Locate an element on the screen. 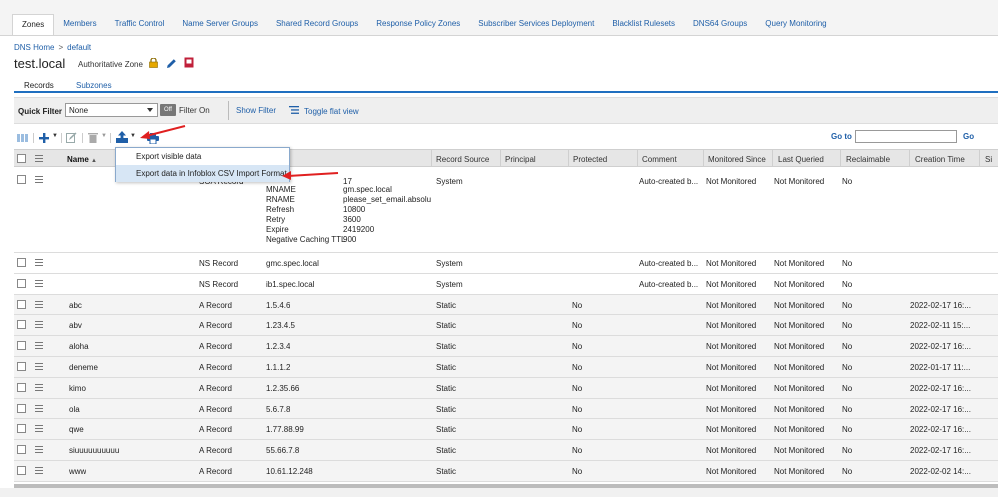 Image resolution: width=998 pixels, height=497 pixels. menu-item-export-visible: Export visible data is located at coordinates (202, 156).